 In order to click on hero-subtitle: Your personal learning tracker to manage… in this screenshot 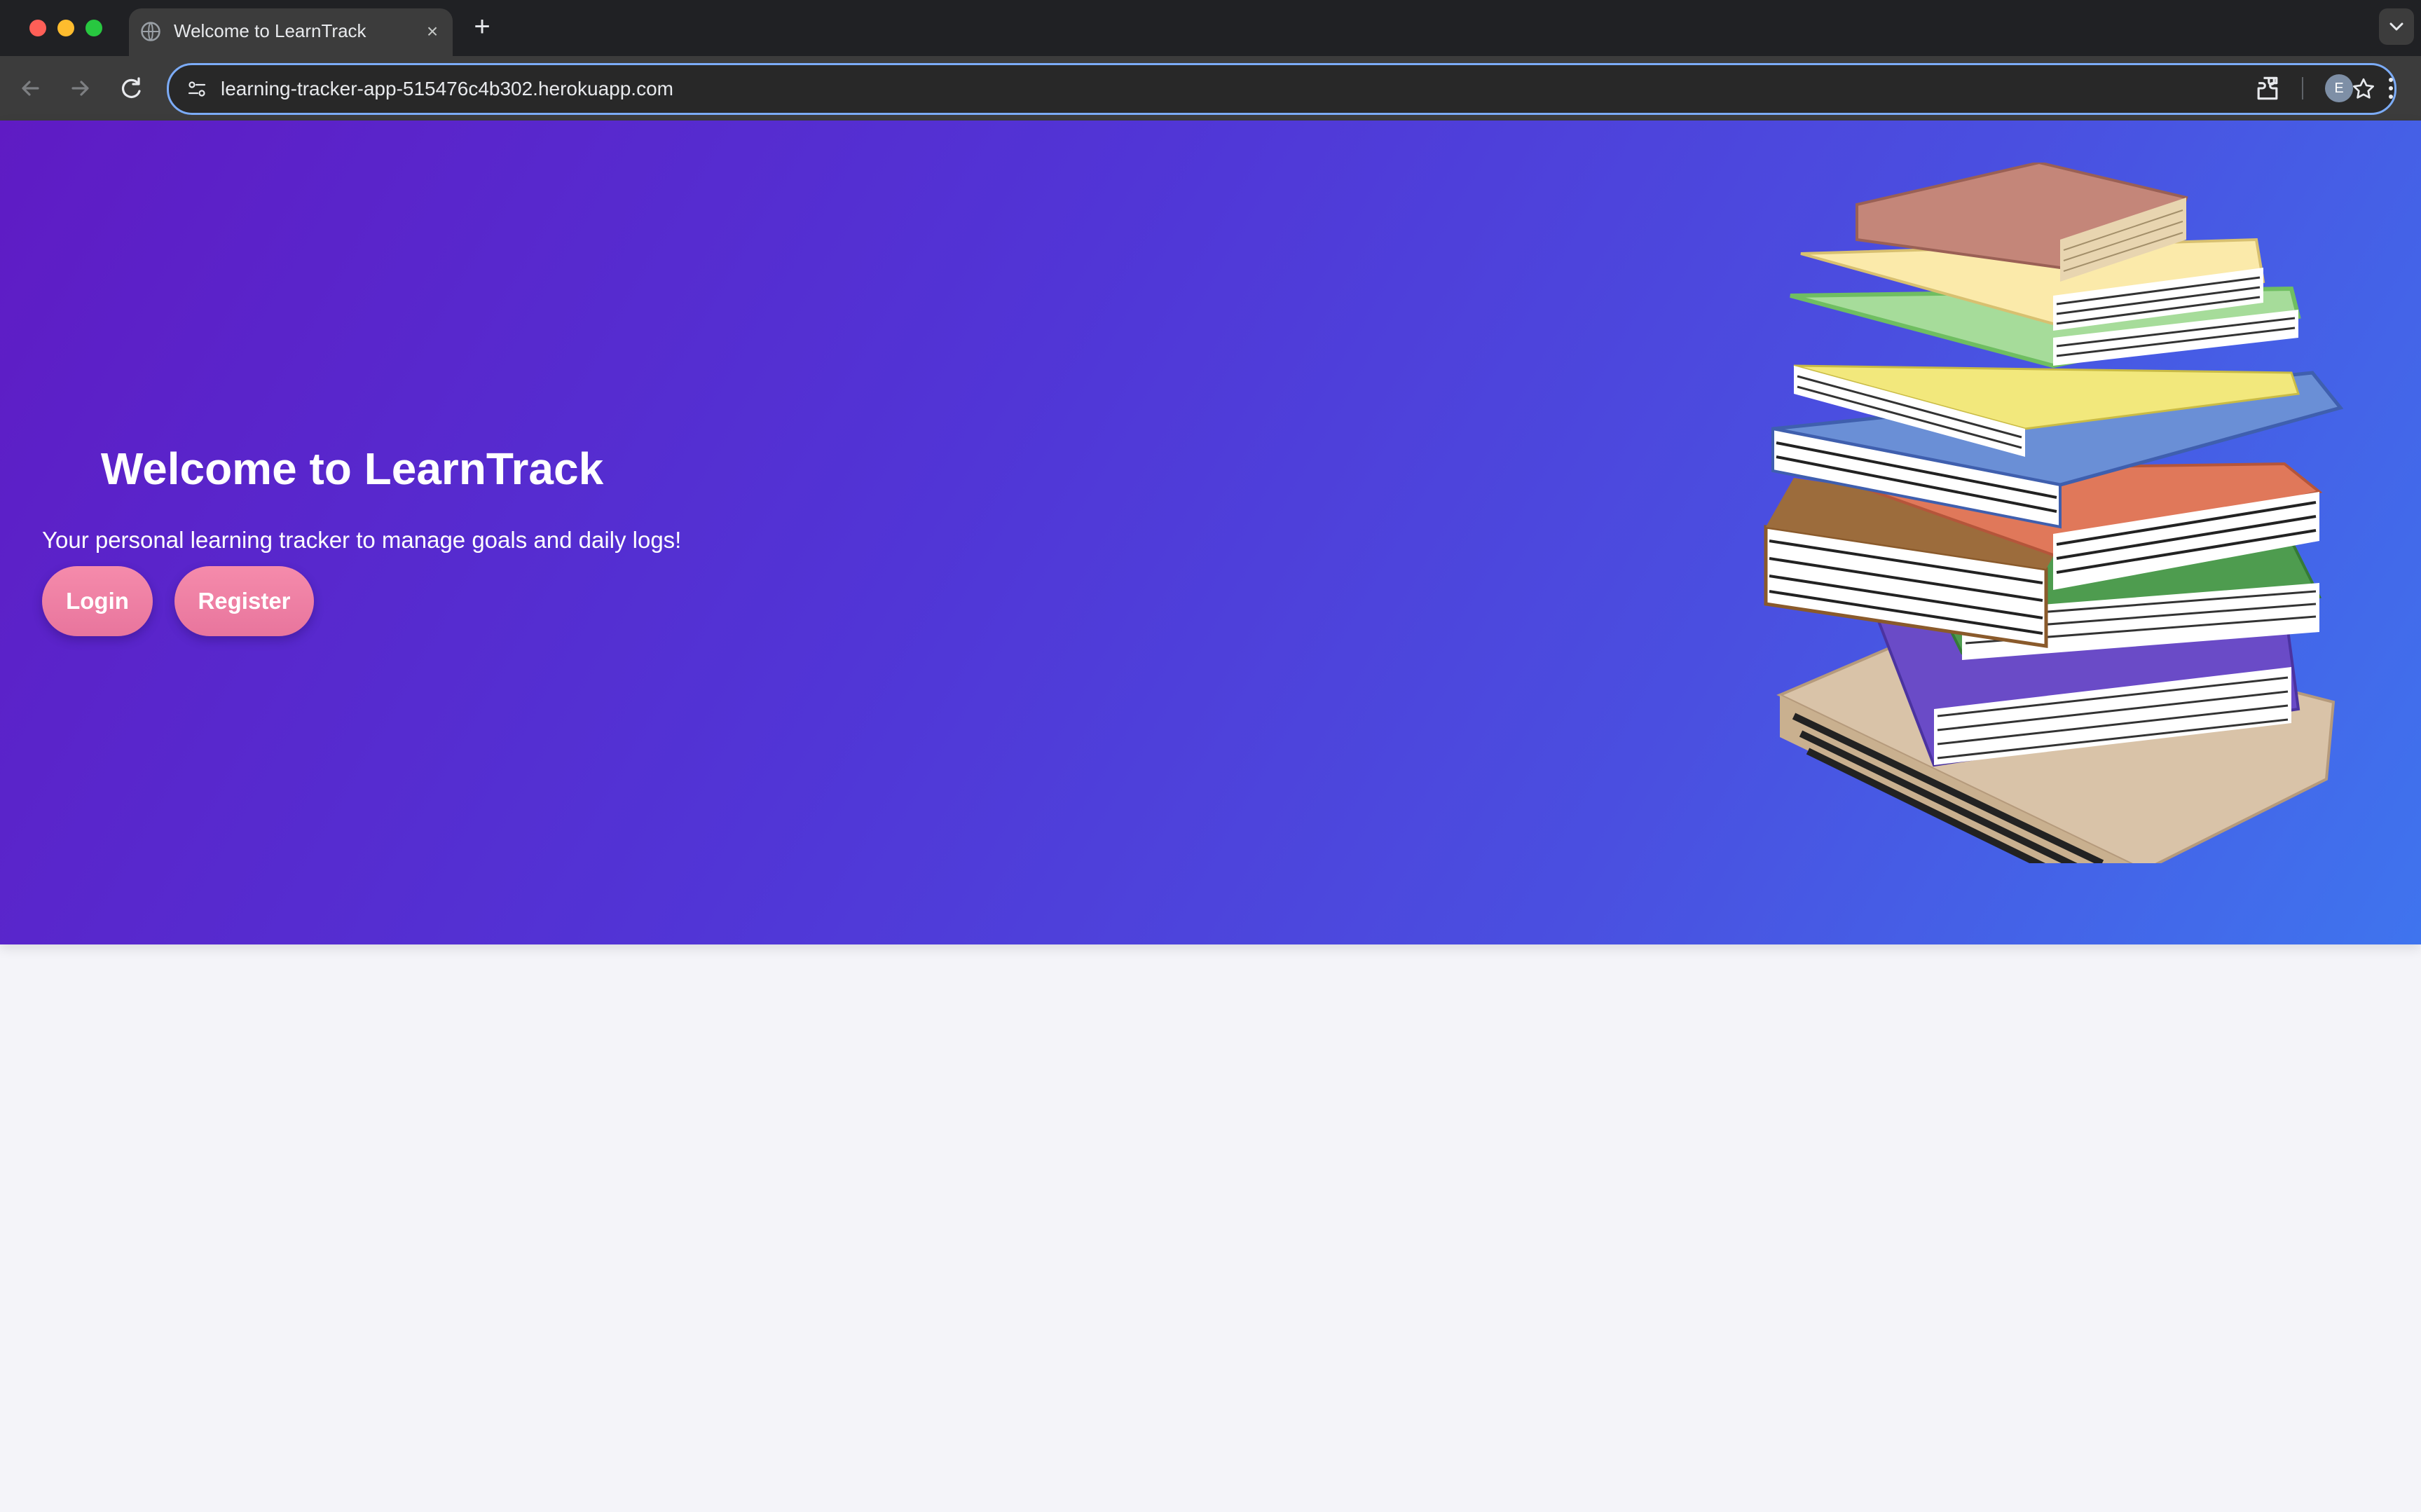, I will do `click(362, 540)`.